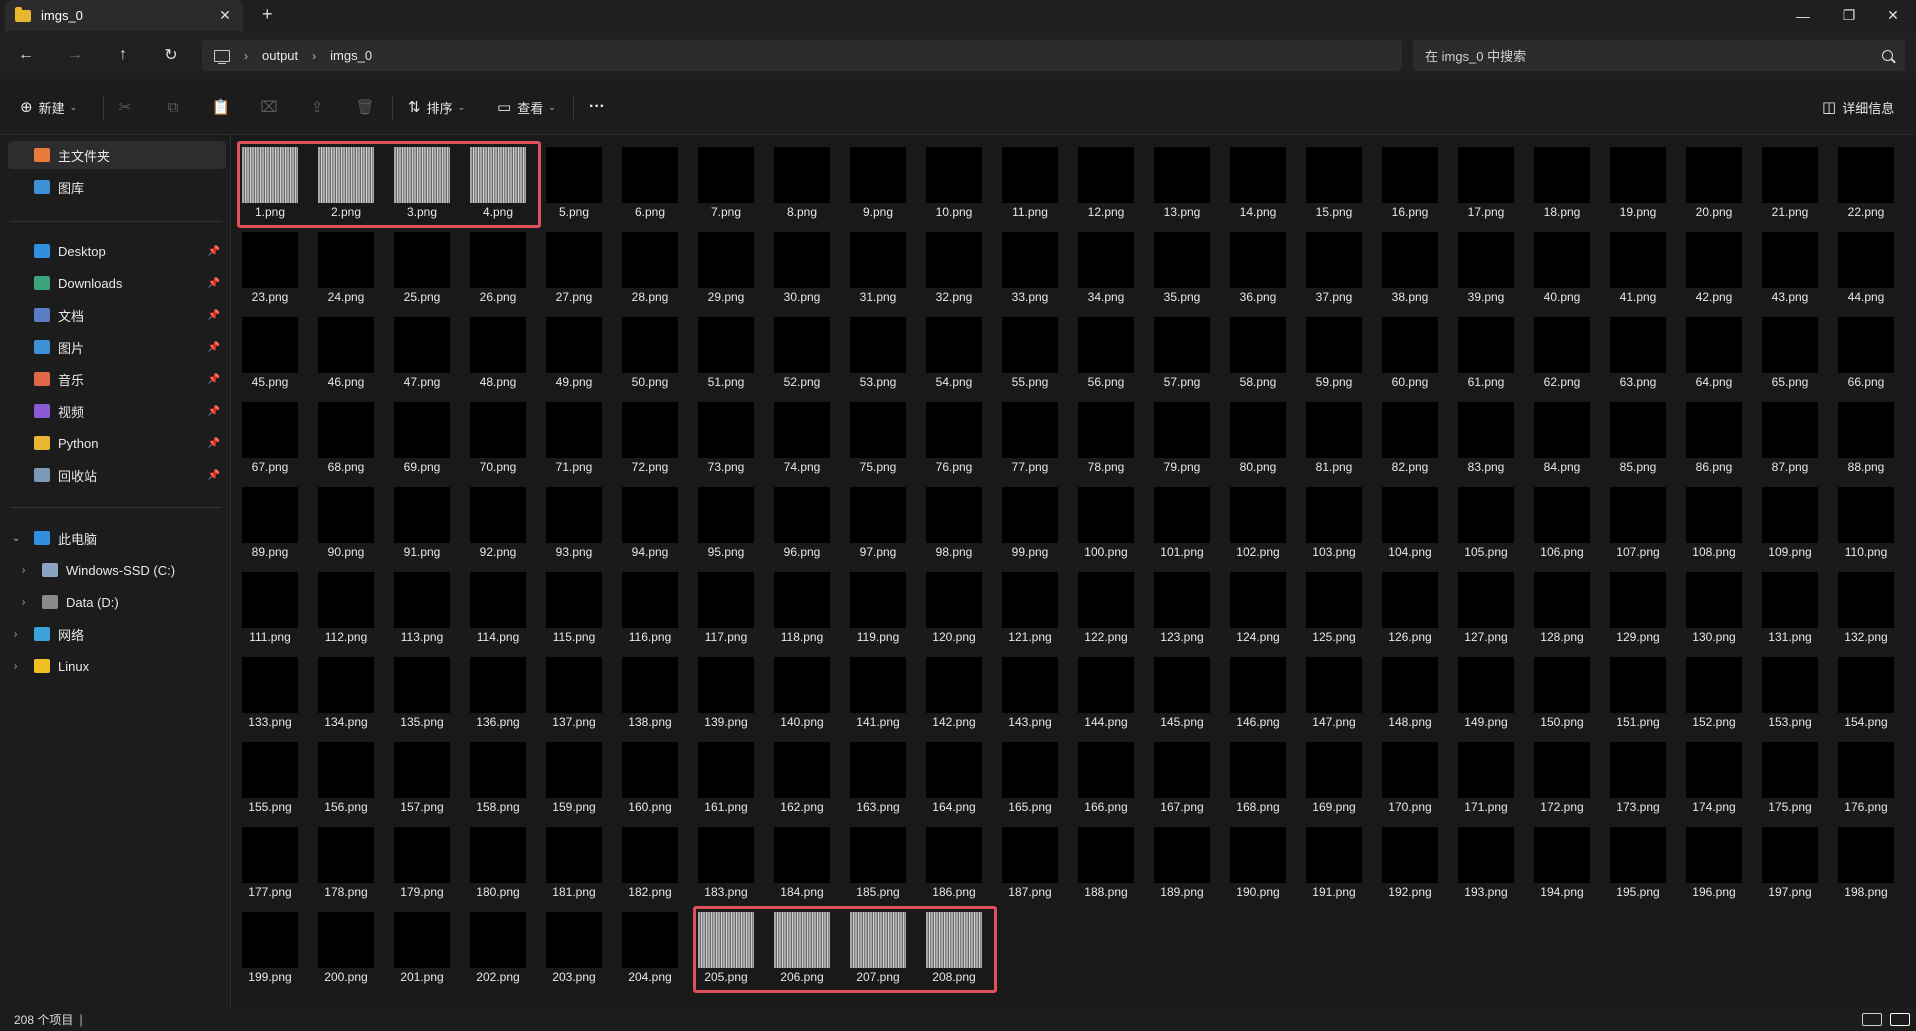  Describe the element at coordinates (876, 178) in the screenshot. I see `file-item: 9.png` at that location.